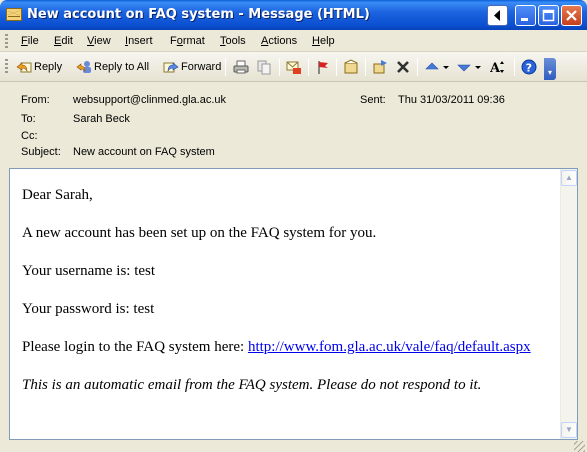 The width and height of the screenshot is (587, 452). Describe the element at coordinates (101, 119) in the screenshot. I see `to-value: Sarah Beck` at that location.